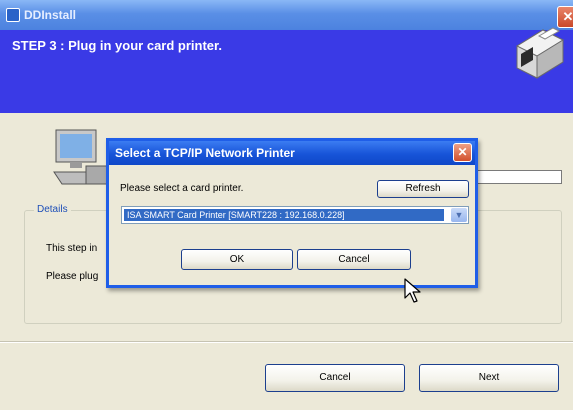  I want to click on dialog-title-bar: Select a TCP/IP Network Printer ✕, so click(292, 153).